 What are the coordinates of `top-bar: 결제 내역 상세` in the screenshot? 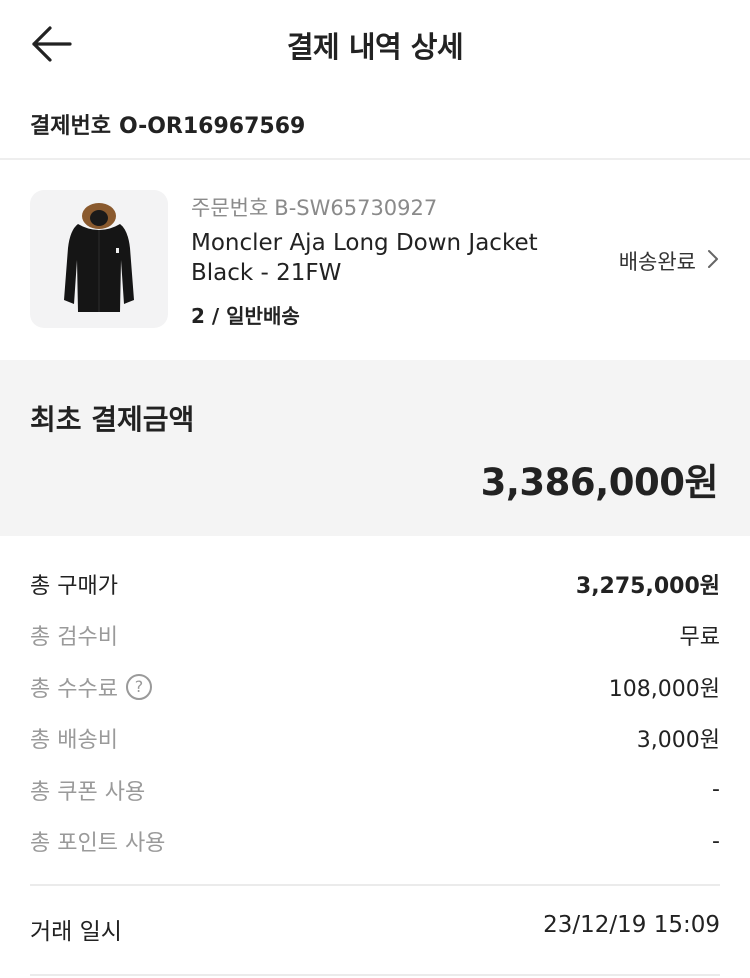 It's located at (375, 44).